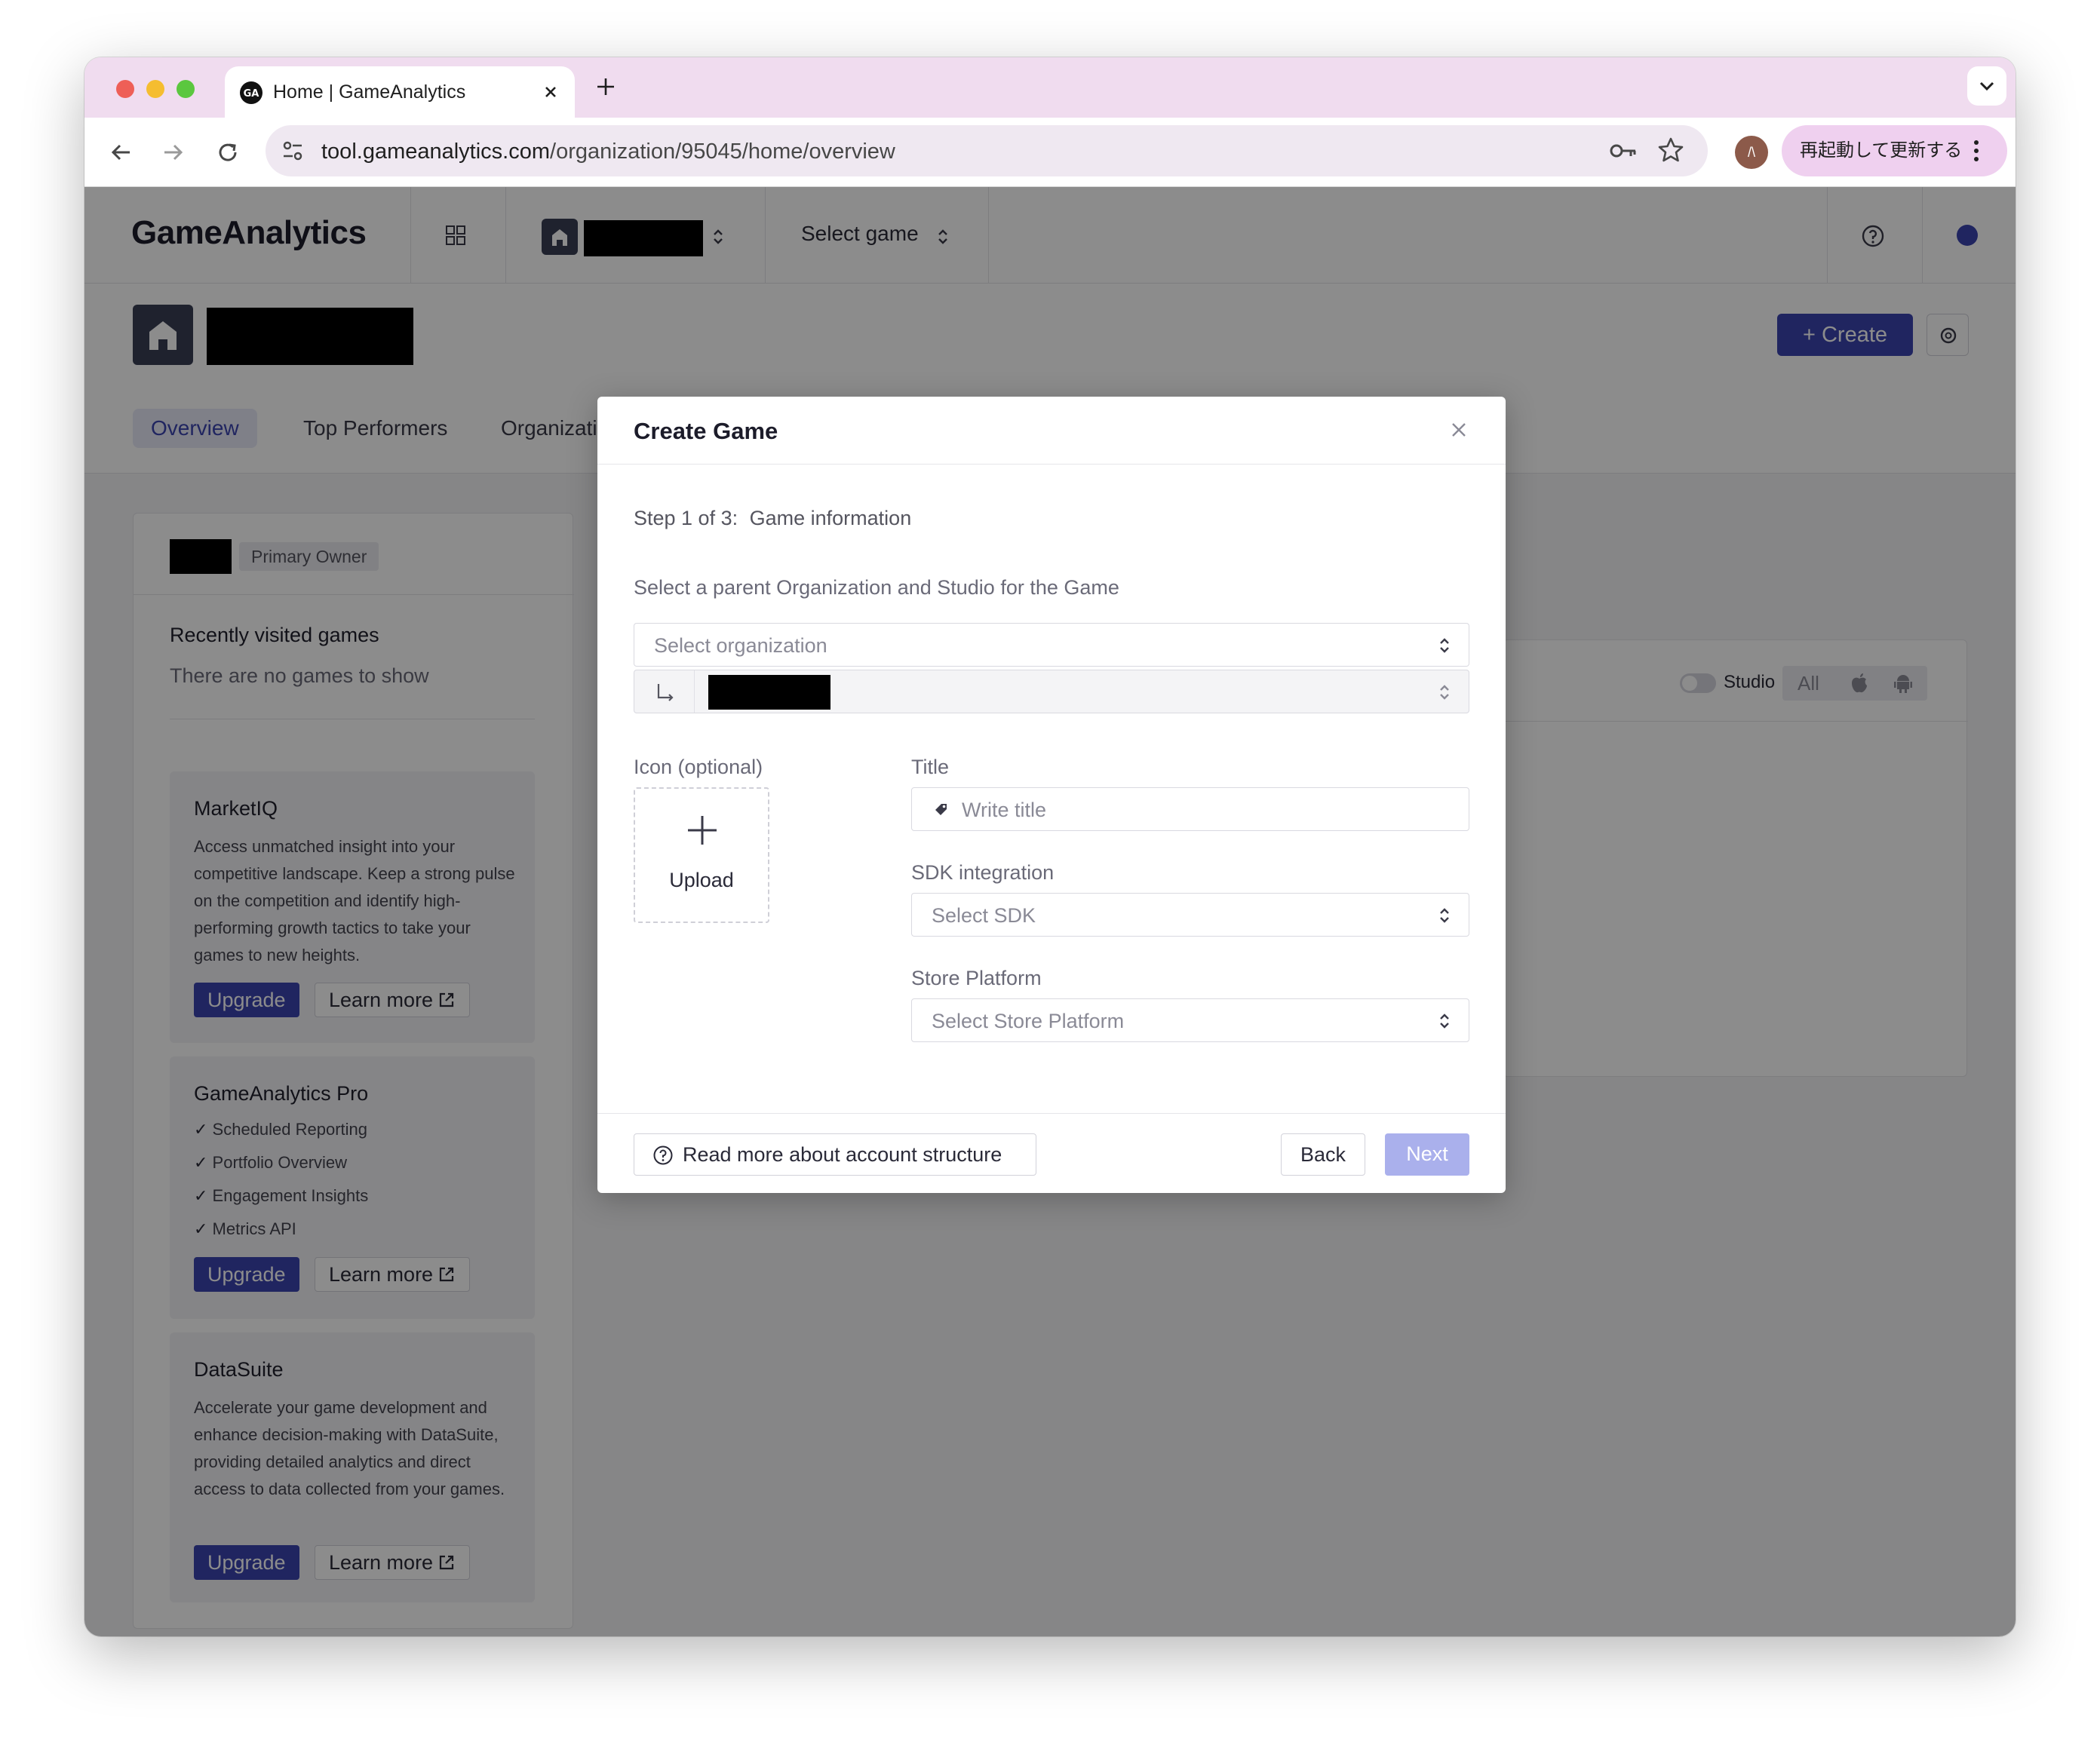 The width and height of the screenshot is (2100, 1748). I want to click on icon-upload-dropzone: Upload, so click(701, 855).